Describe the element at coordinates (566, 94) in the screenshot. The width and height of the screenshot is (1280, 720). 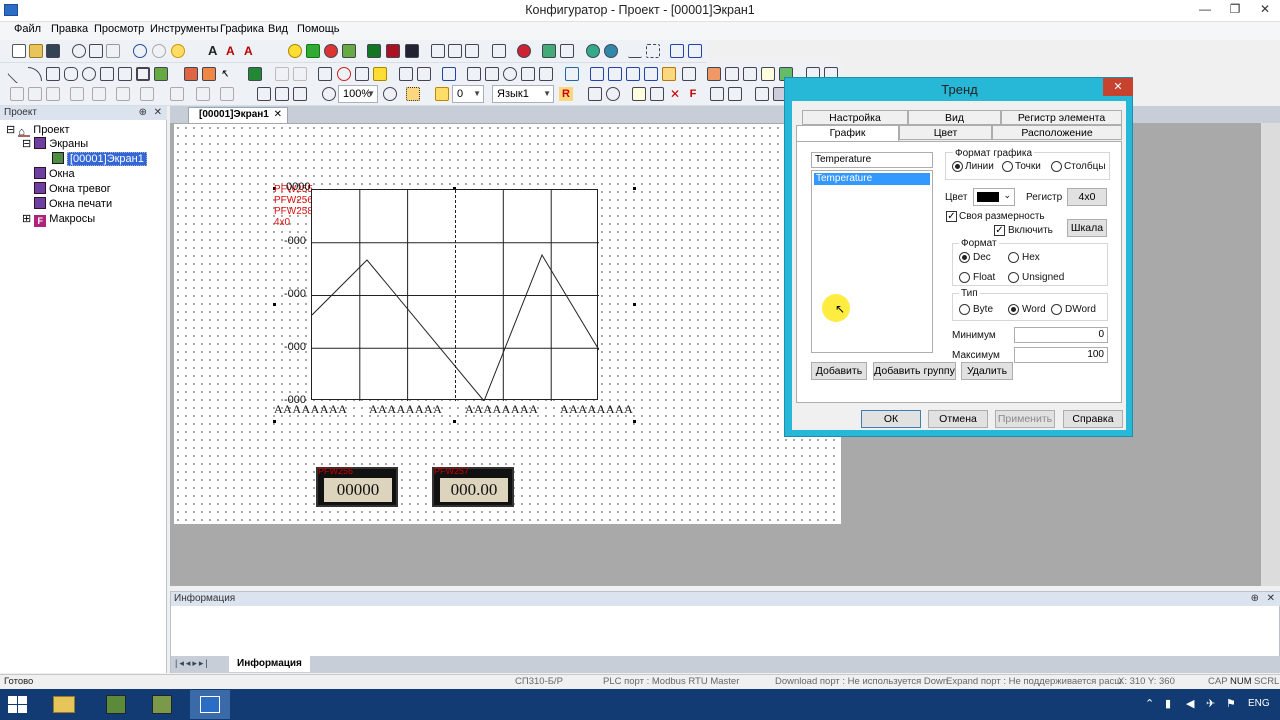
I see `rtl-icon: R` at that location.